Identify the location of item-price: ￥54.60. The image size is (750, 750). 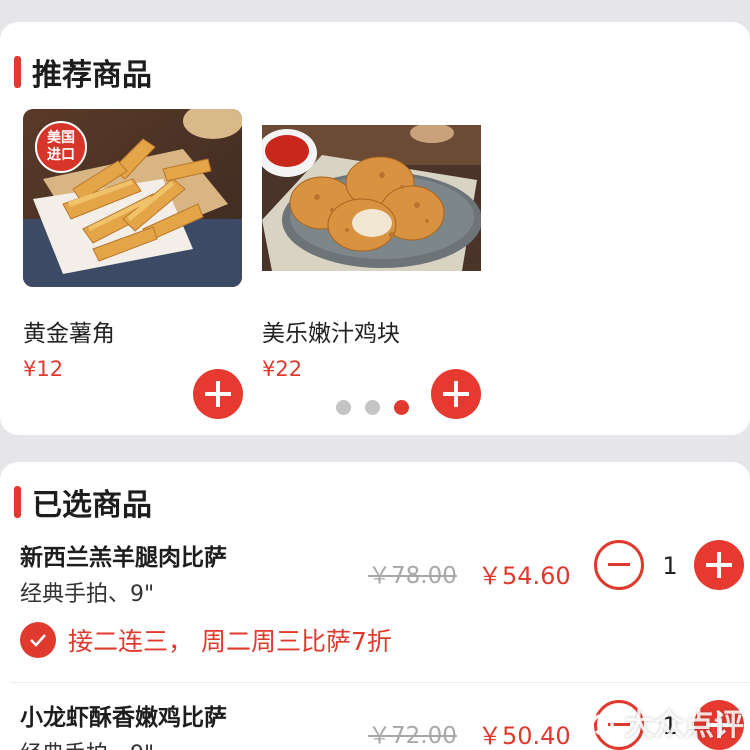
(524, 576).